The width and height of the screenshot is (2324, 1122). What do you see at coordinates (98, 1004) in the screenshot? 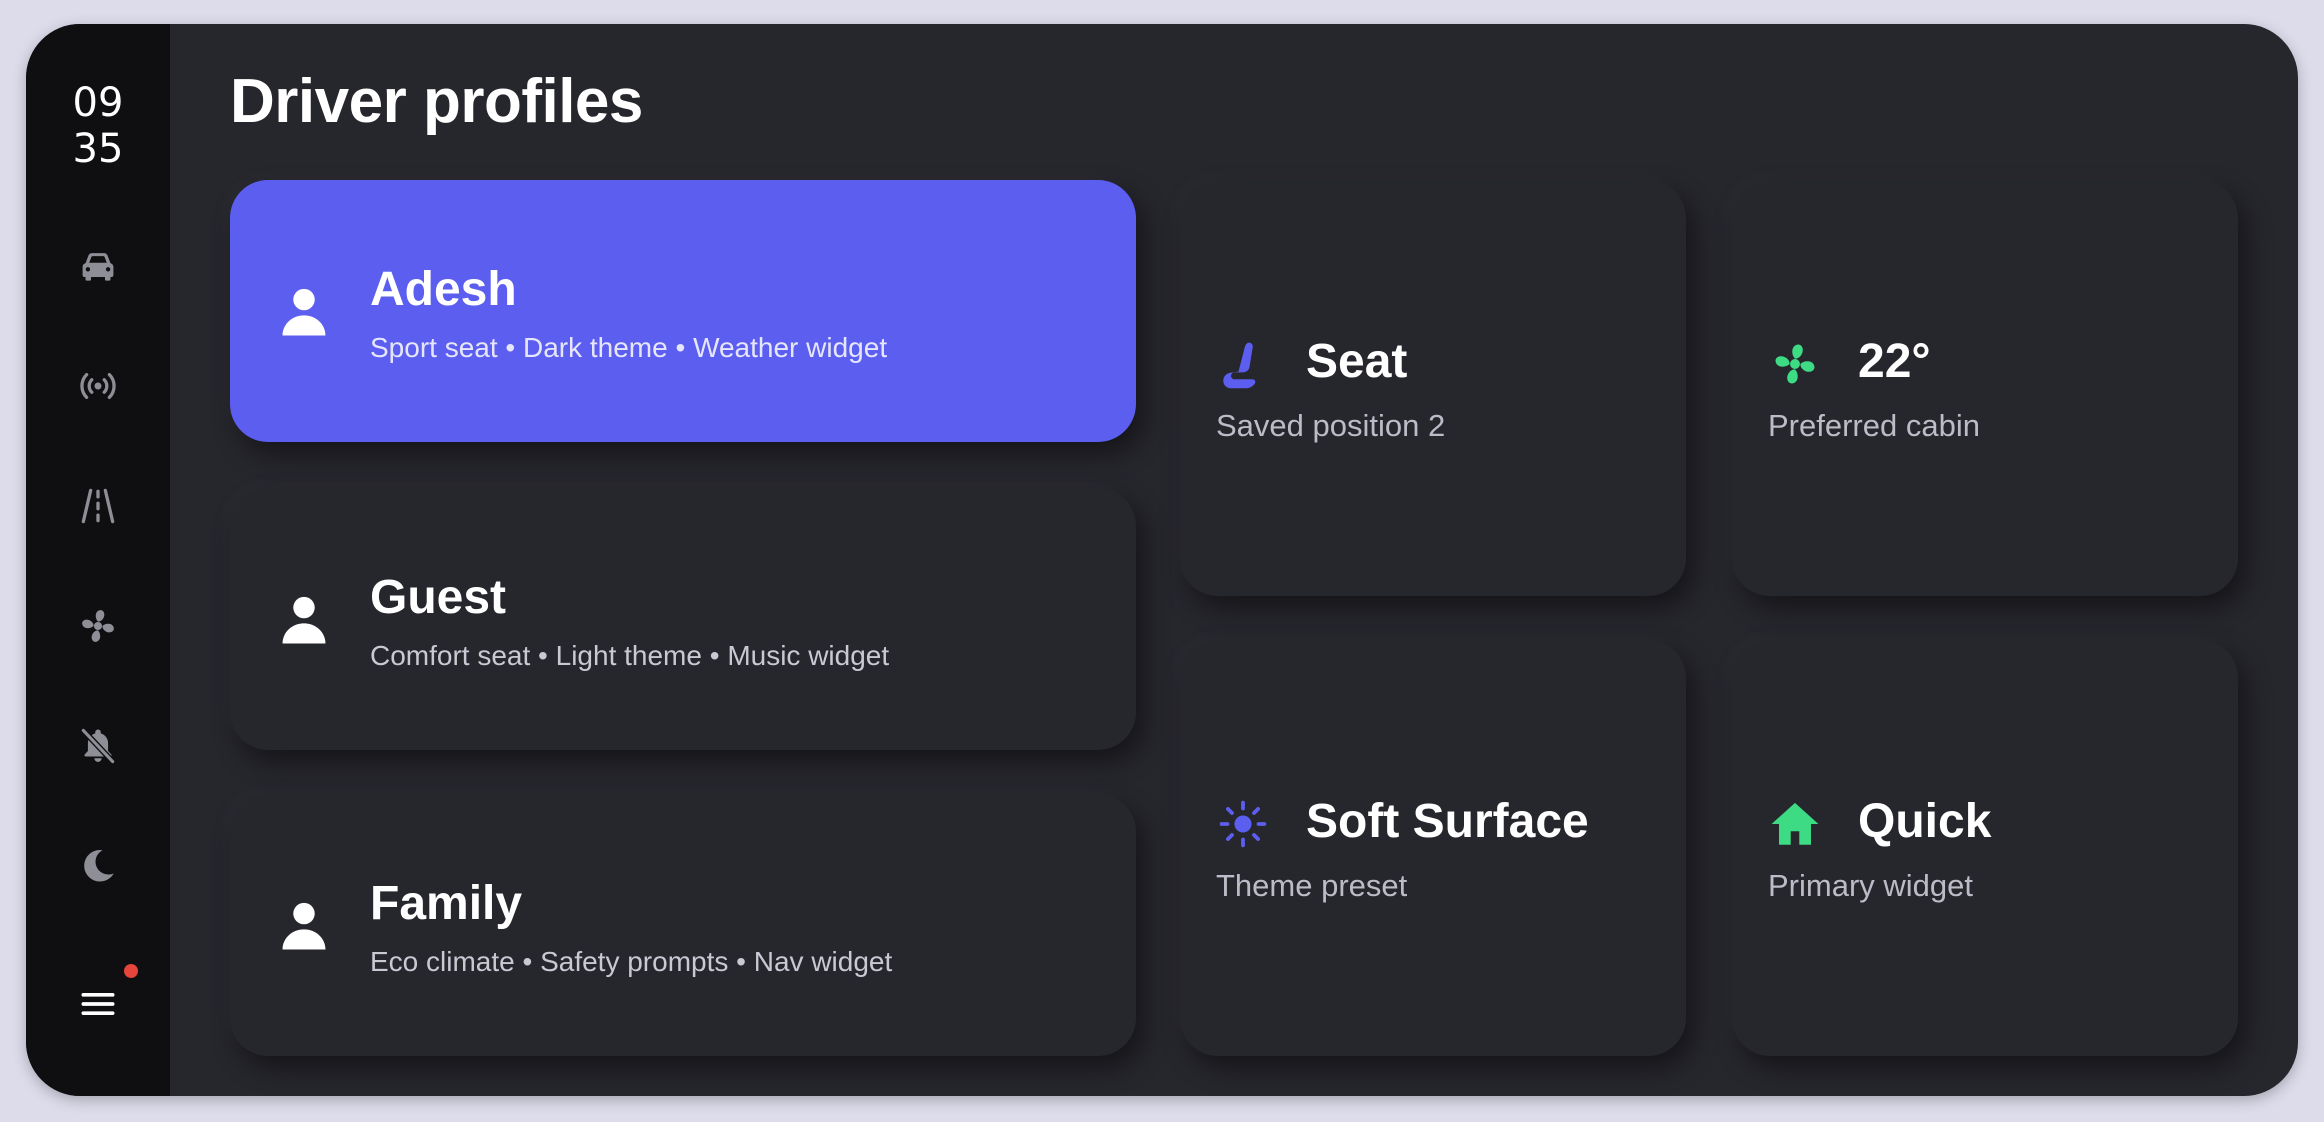
I see `menu-icon` at bounding box center [98, 1004].